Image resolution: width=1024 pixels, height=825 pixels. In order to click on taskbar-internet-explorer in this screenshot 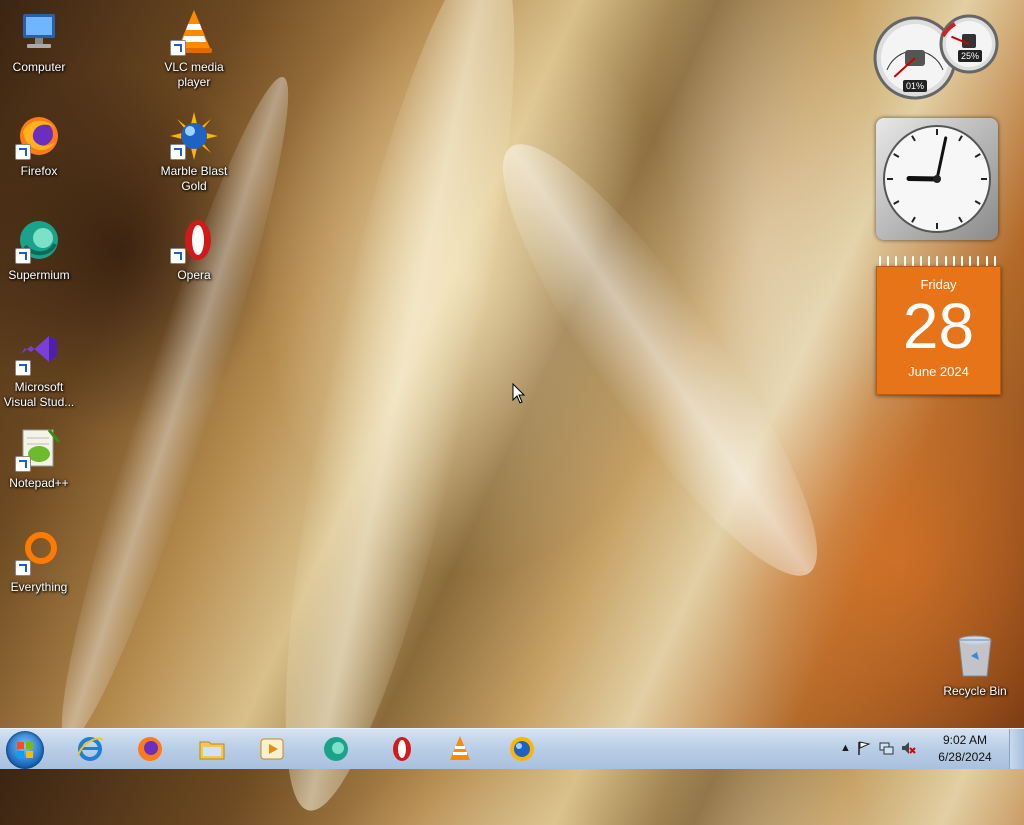, I will do `click(90, 749)`.